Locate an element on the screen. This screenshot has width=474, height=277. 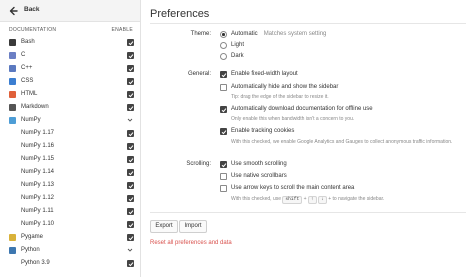
shift-key: shift is located at coordinates (292, 200).